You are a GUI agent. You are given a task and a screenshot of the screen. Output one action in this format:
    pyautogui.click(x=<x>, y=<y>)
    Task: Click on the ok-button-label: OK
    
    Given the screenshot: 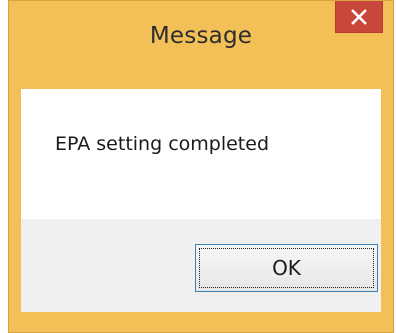 What is the action you would take?
    pyautogui.click(x=286, y=268)
    